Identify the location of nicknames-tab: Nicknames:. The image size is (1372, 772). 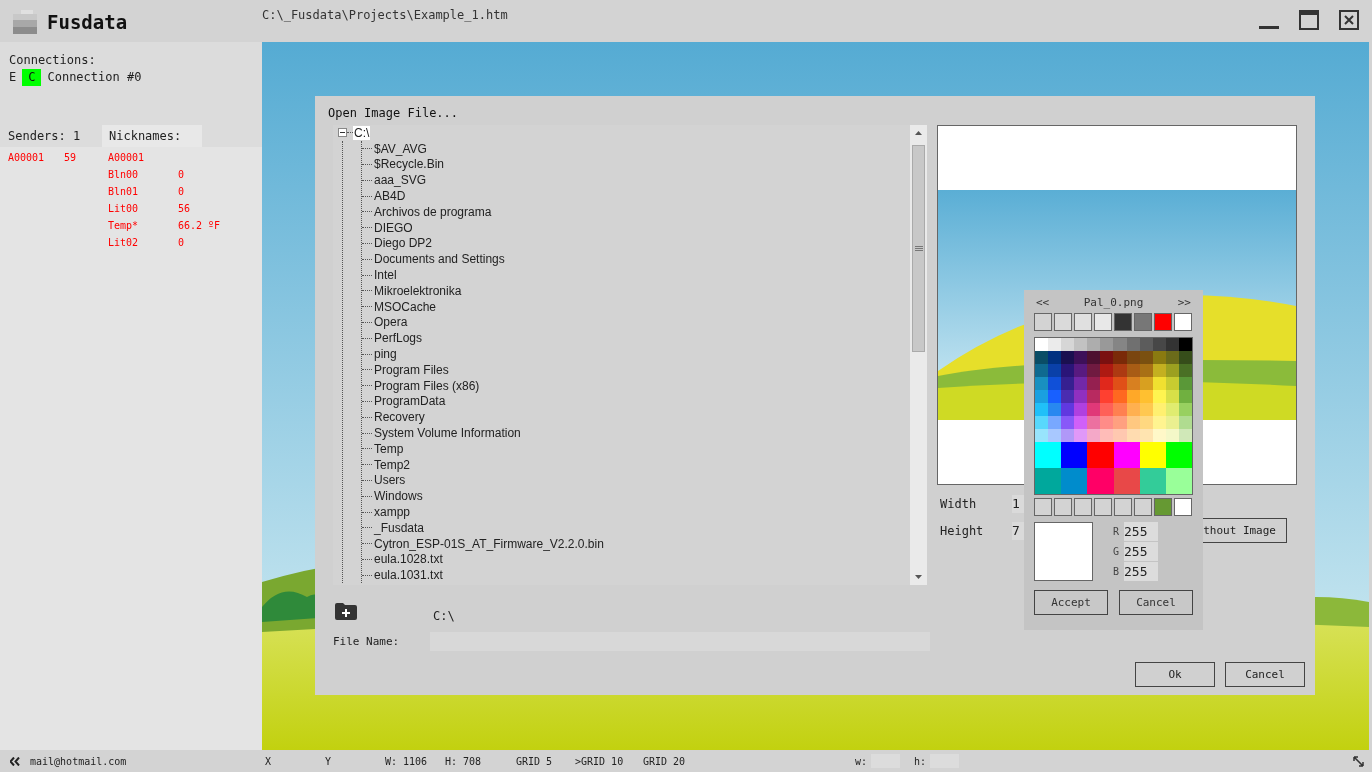
(152, 136).